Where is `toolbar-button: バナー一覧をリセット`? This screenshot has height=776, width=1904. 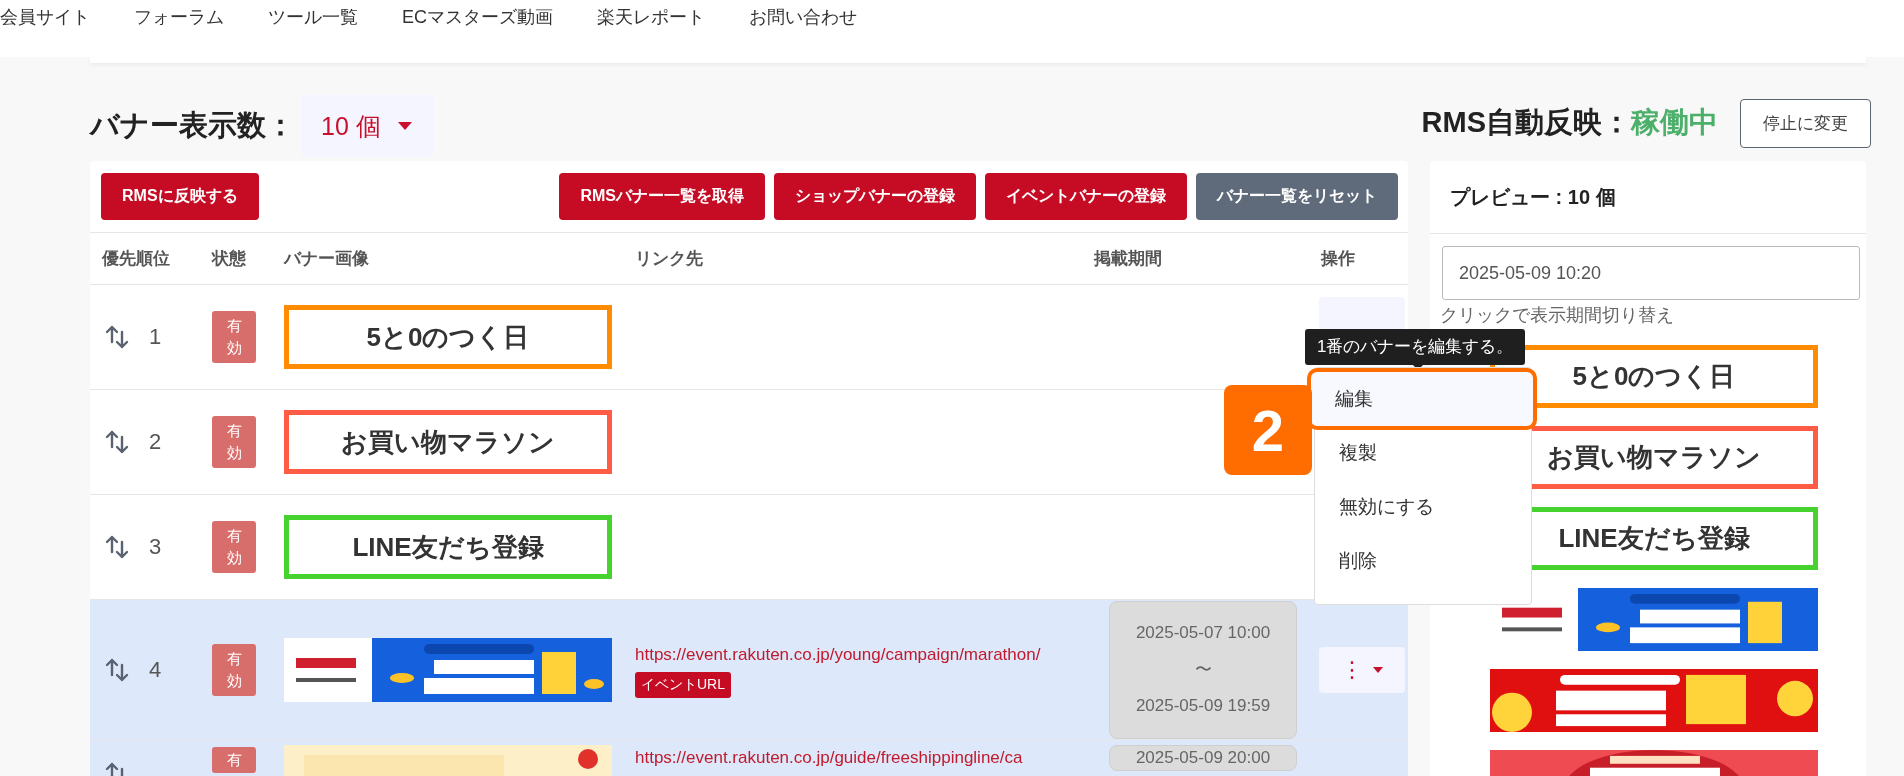 toolbar-button: バナー一覧をリセット is located at coordinates (1297, 196).